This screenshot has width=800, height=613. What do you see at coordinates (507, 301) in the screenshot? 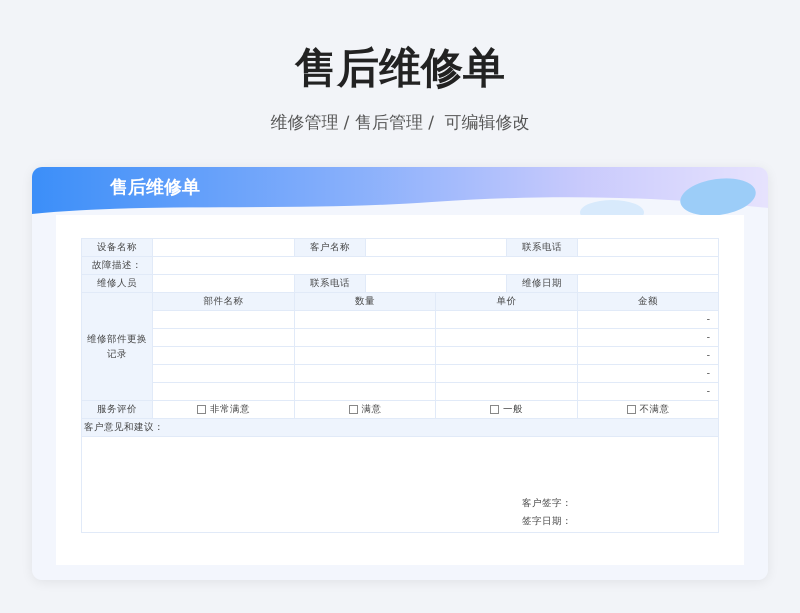
I see `column-header: 单价` at bounding box center [507, 301].